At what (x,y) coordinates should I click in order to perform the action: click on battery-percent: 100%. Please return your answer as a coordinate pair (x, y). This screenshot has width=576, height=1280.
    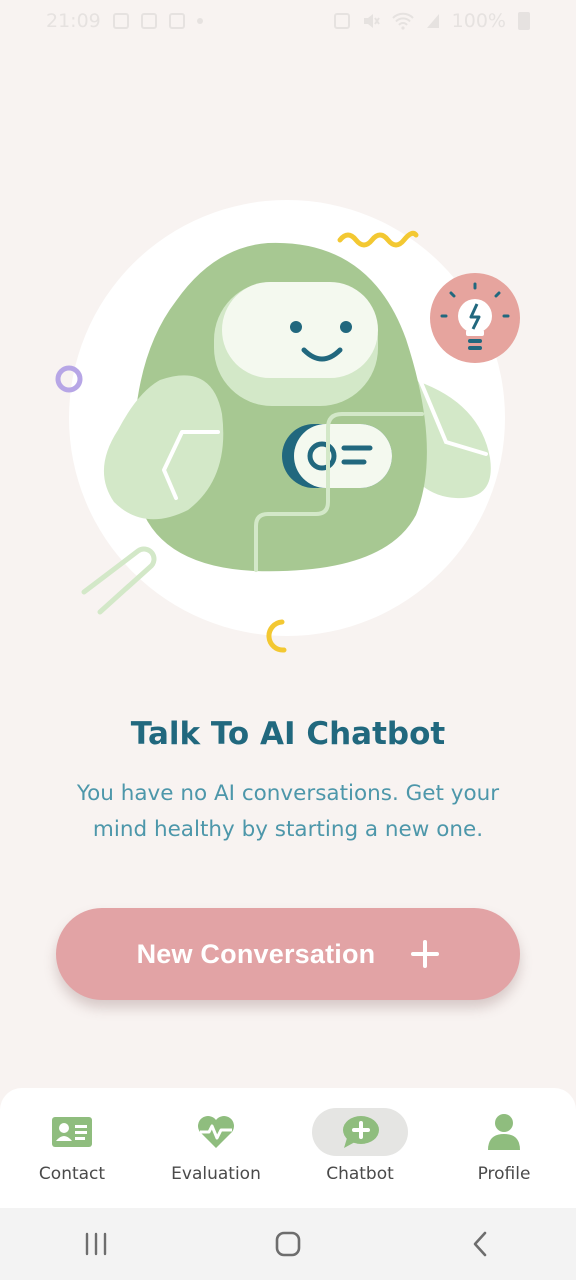
    Looking at the image, I should click on (478, 21).